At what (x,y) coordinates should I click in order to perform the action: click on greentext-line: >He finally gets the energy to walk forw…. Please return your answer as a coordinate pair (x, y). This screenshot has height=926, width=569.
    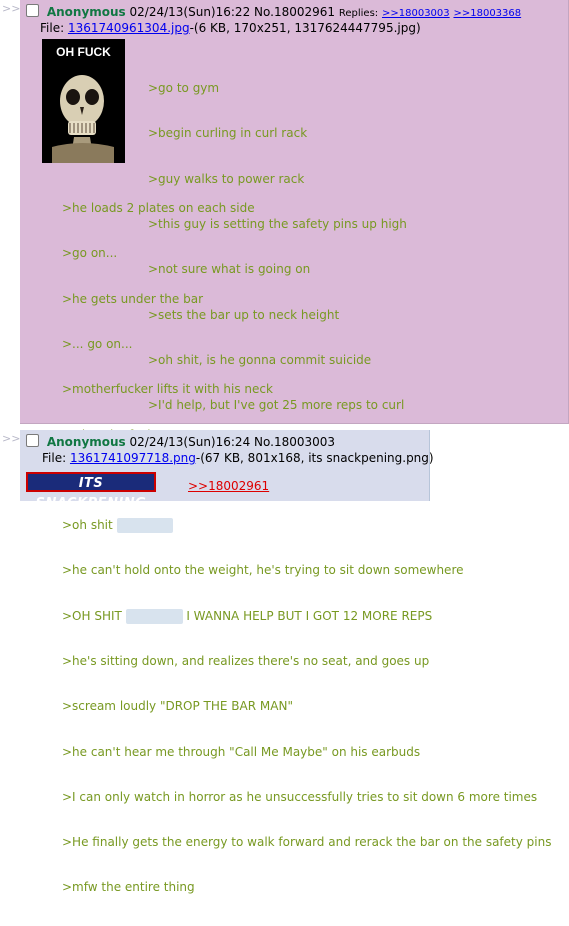
    Looking at the image, I should click on (307, 842).